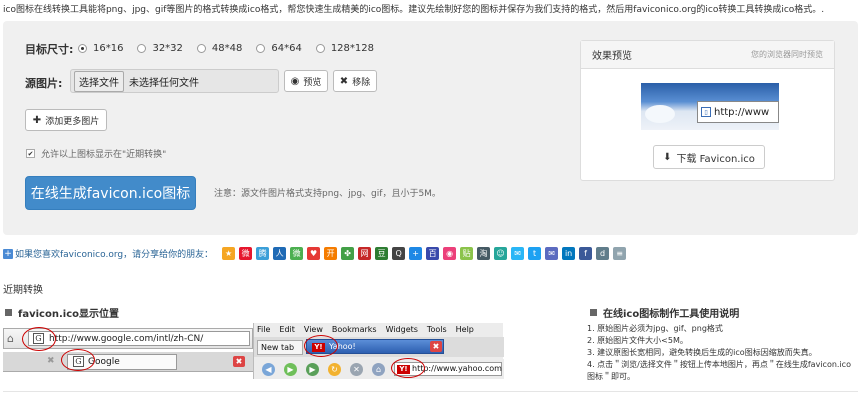 This screenshot has width=860, height=394. I want to click on baidu-share-icon: 百, so click(433, 253).